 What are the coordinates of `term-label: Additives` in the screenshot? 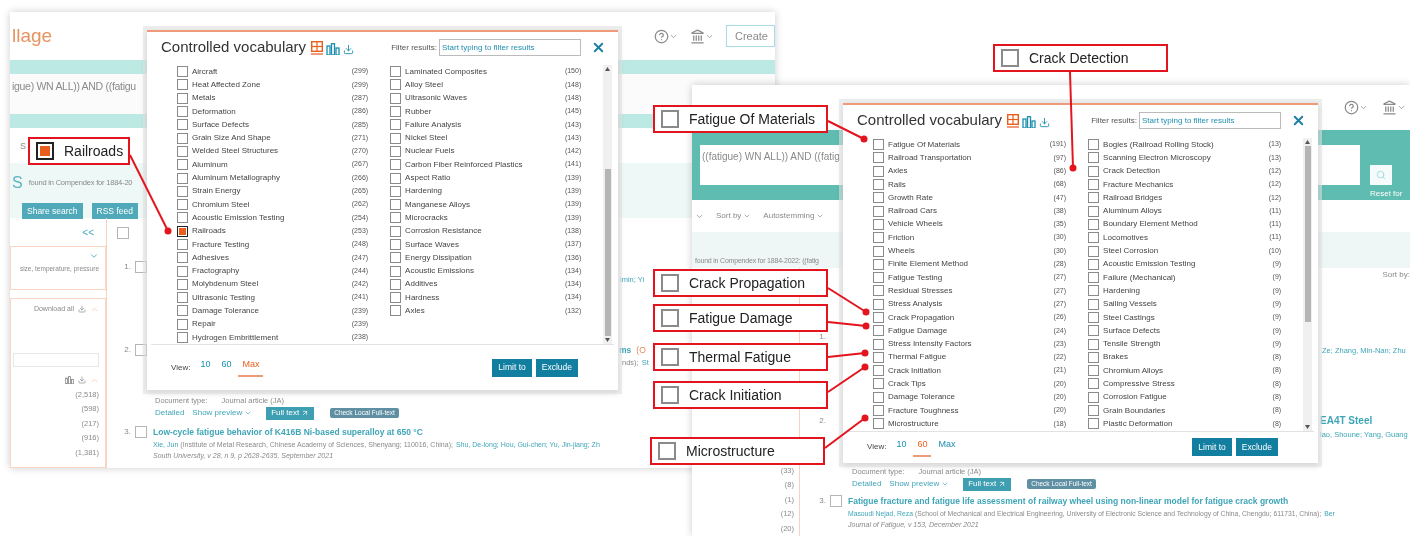 It's located at (421, 284).